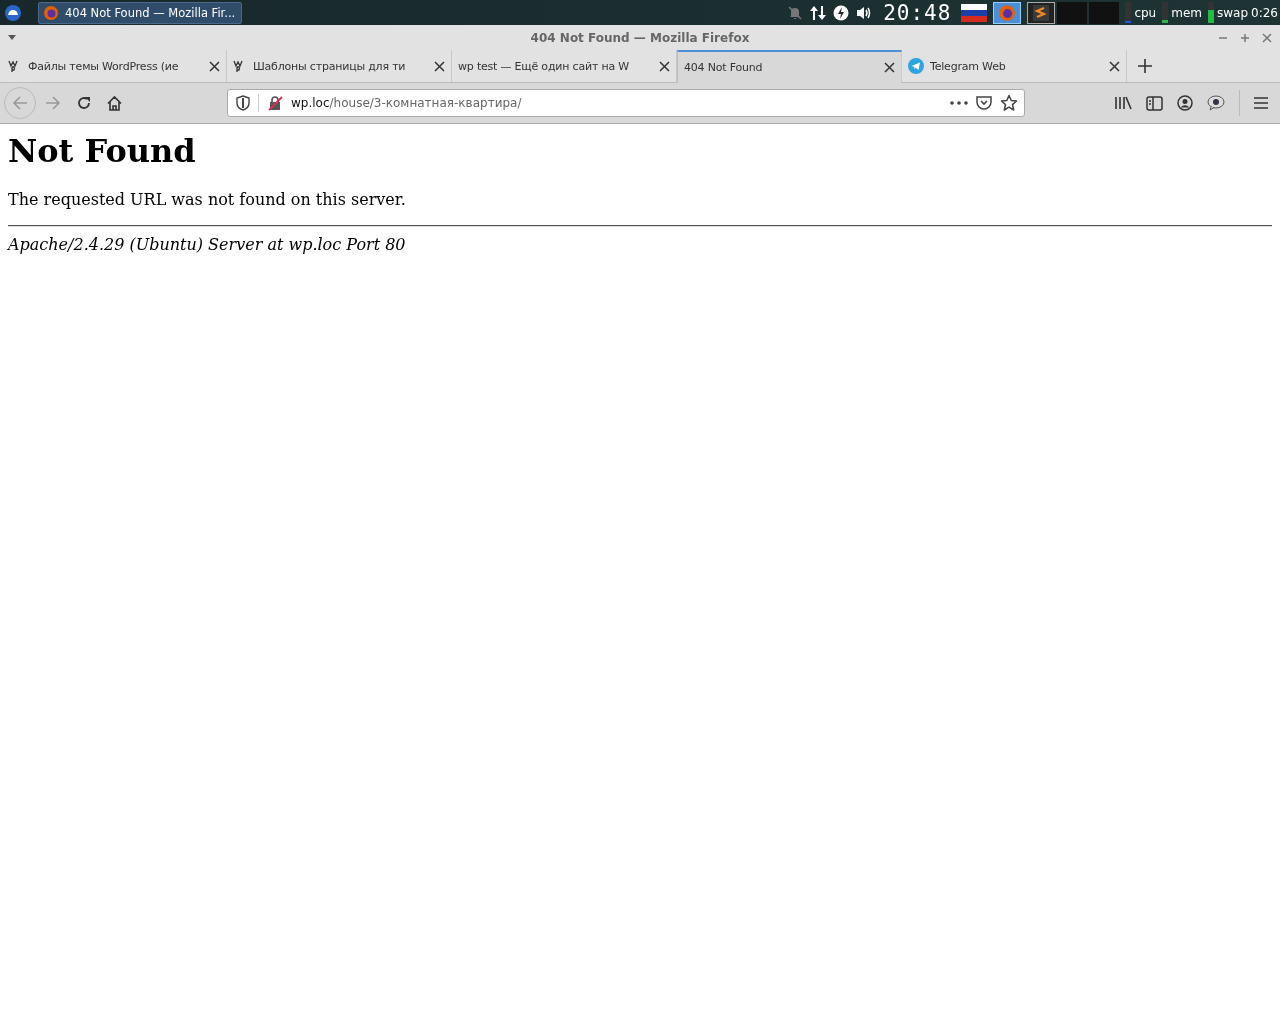 This screenshot has width=1280, height=1024. I want to click on tab-label: Шаблоны страницы для ти, so click(330, 66).